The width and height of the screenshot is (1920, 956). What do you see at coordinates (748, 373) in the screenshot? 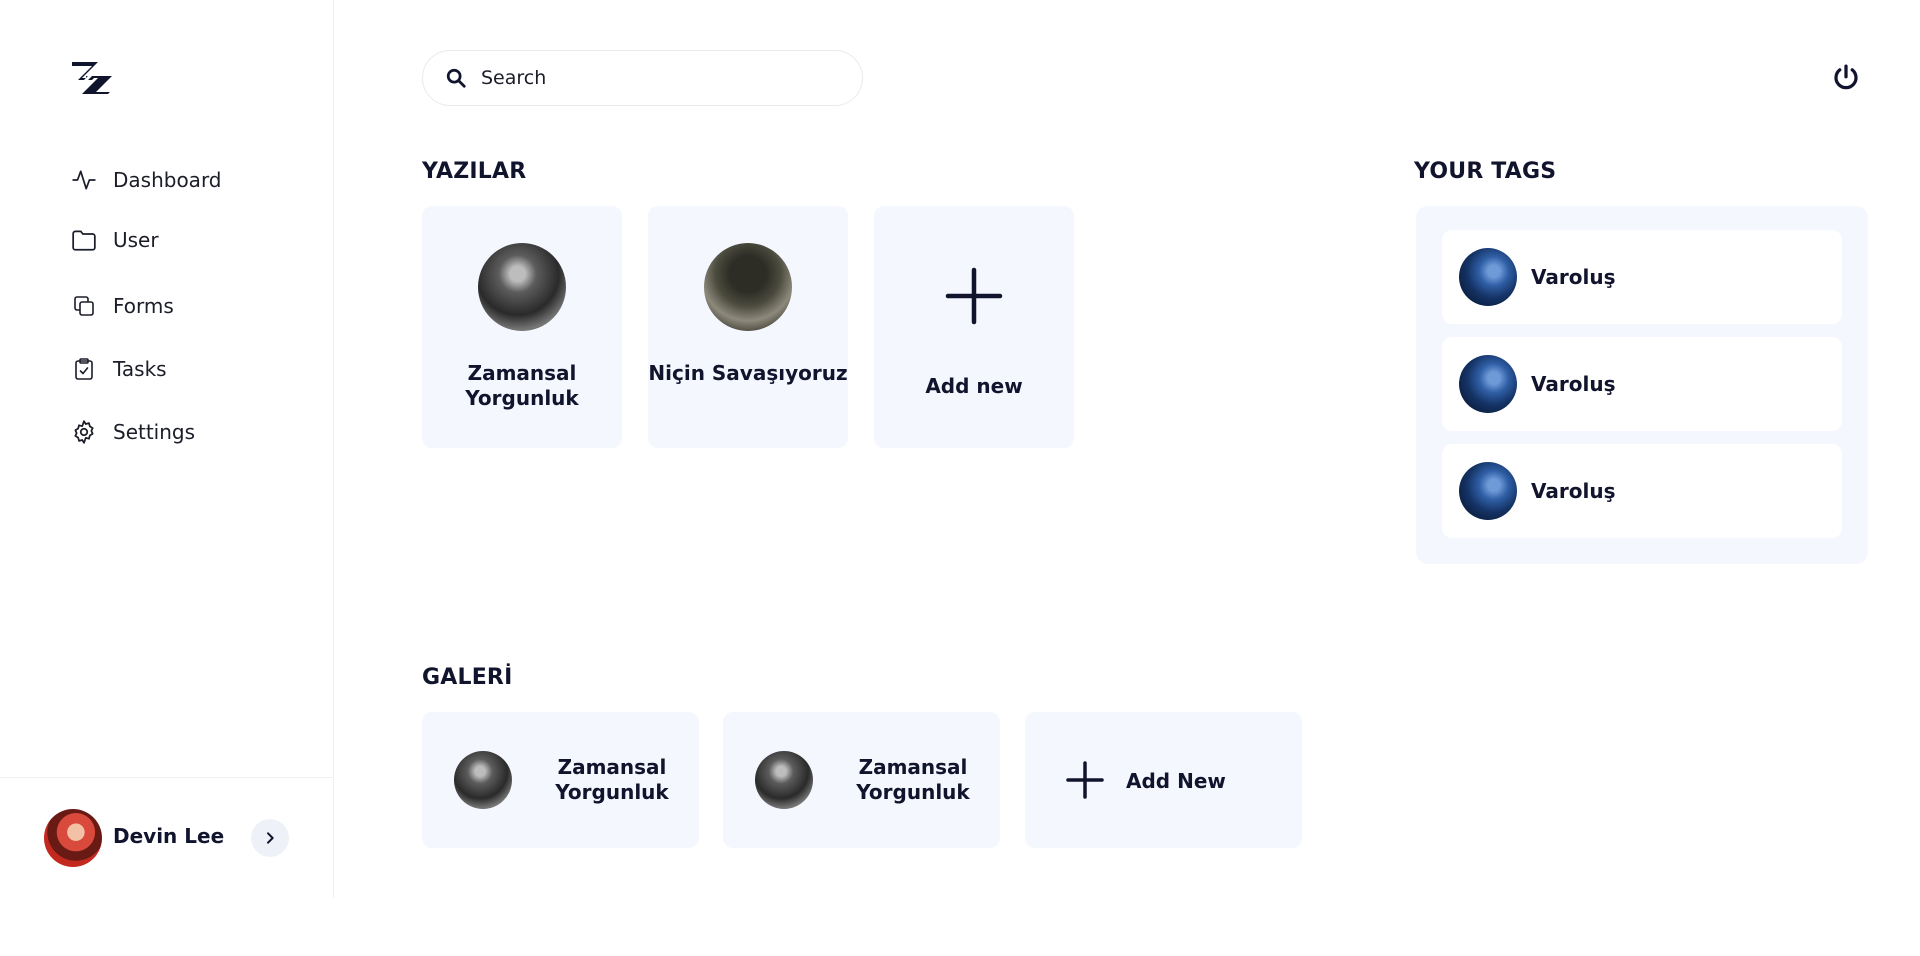
I see `post-title: Niçin Savaşıyoruz` at bounding box center [748, 373].